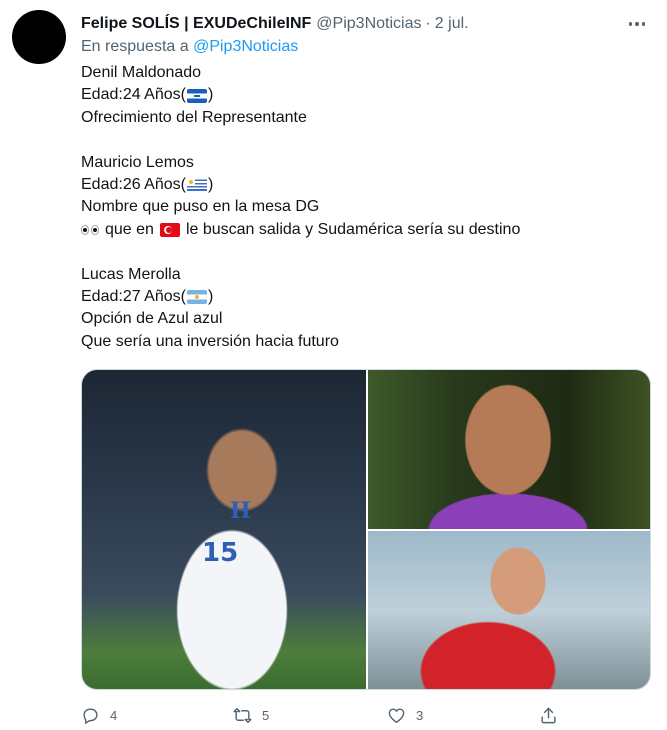  I want to click on retweet-count: 5, so click(266, 715).